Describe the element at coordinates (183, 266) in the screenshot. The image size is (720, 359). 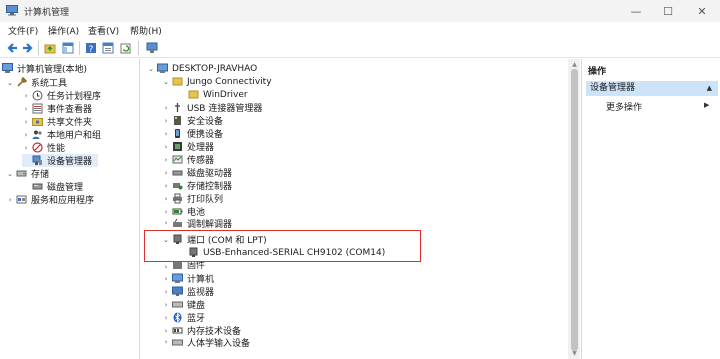
I see `device-category-firmware: › 固件` at that location.